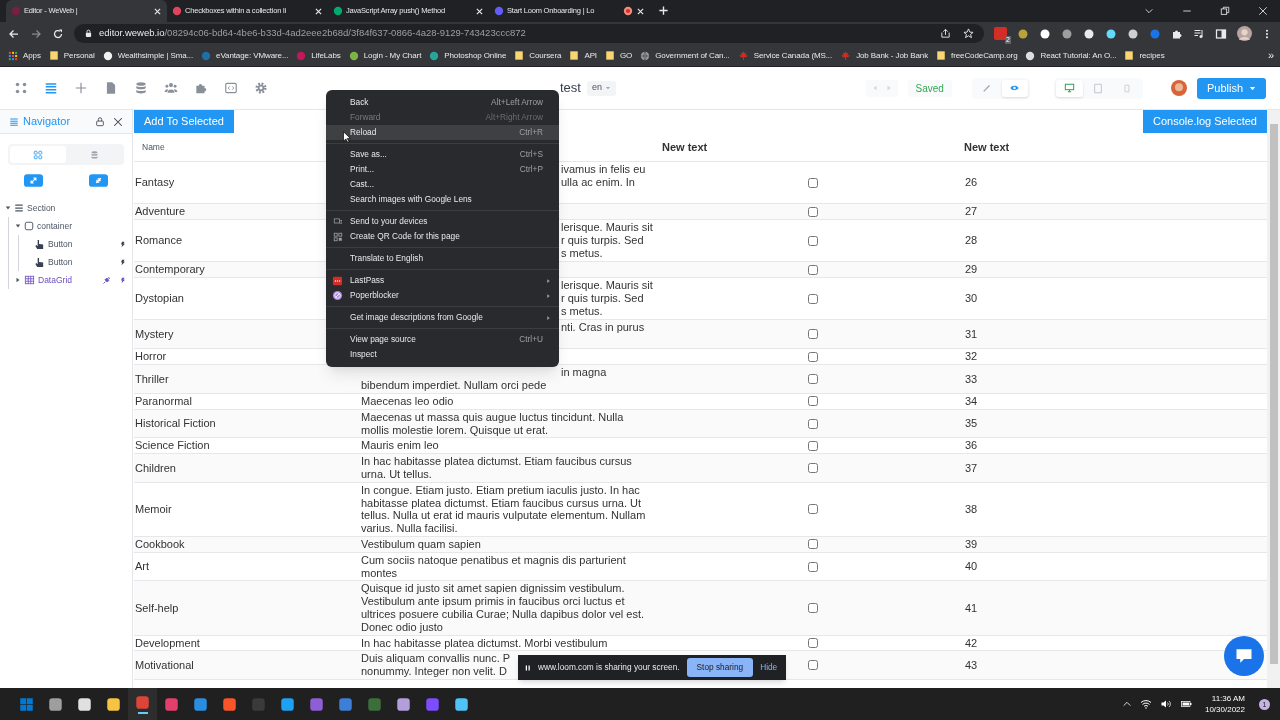 The width and height of the screenshot is (1280, 720). Describe the element at coordinates (1273, 399) in the screenshot. I see `scrollbar` at that location.